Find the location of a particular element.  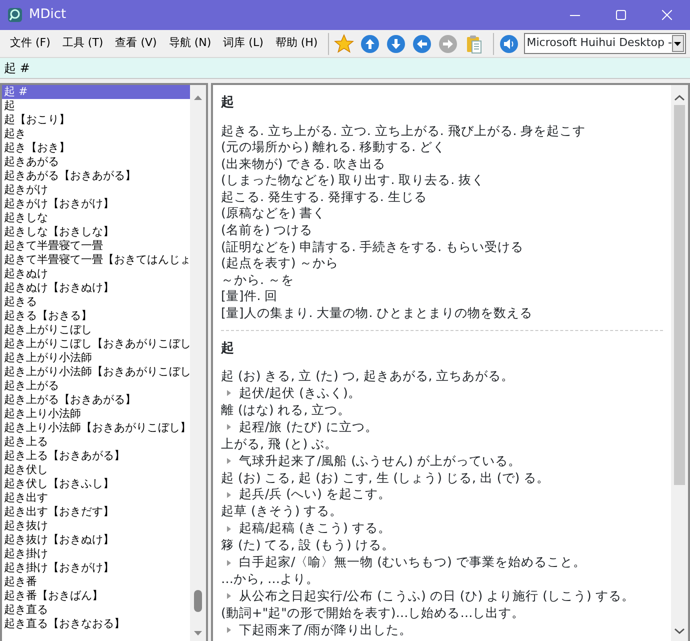

word-list-item: 起き抜け is located at coordinates (96, 526).